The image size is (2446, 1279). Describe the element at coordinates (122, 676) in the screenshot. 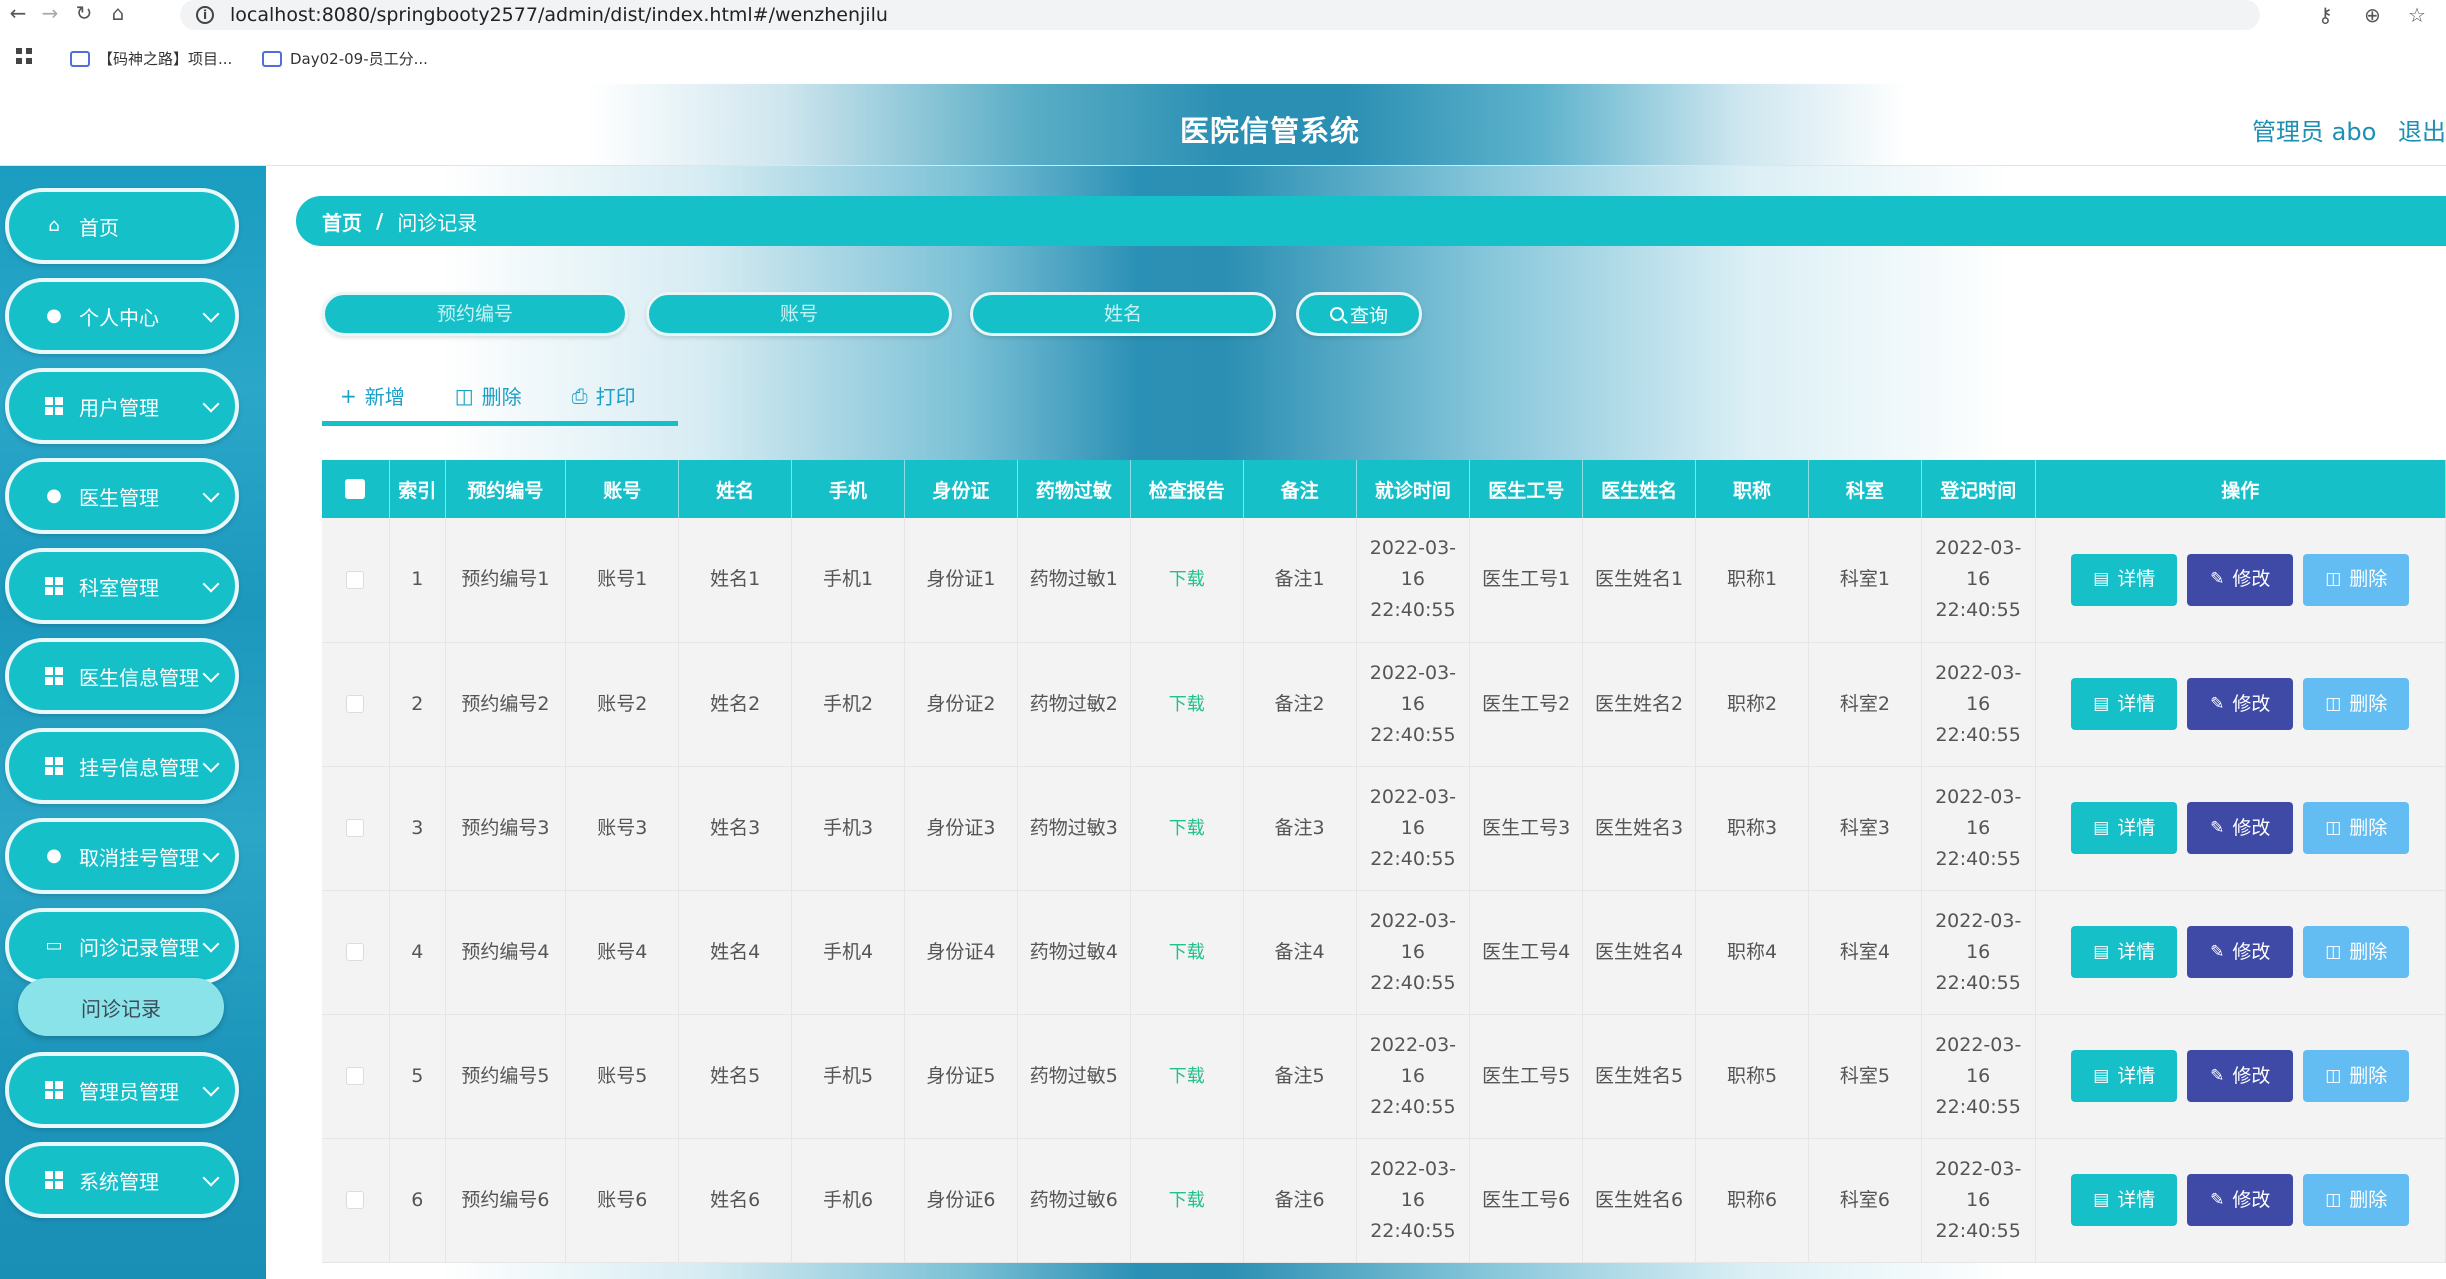

I see `sidebar-item-doctor-info-management: 医生信息管理` at that location.